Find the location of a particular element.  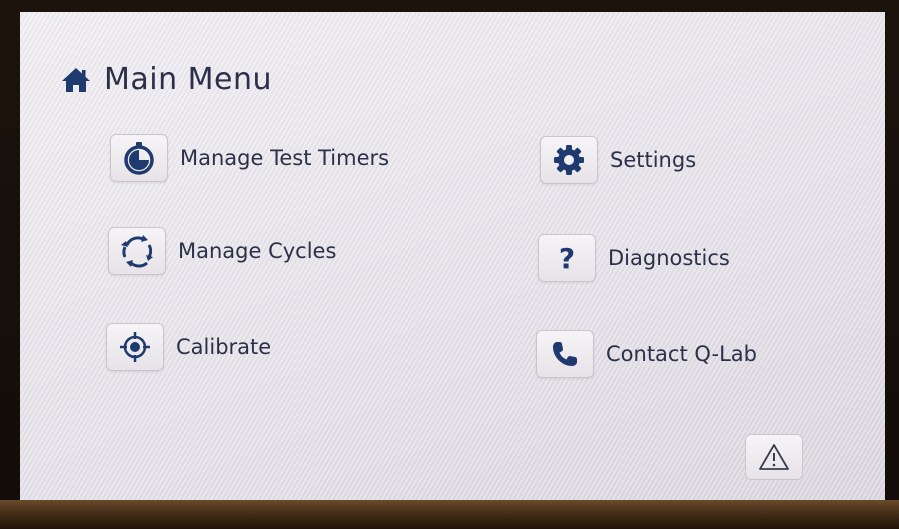

page-title: Main Menu is located at coordinates (188, 79).